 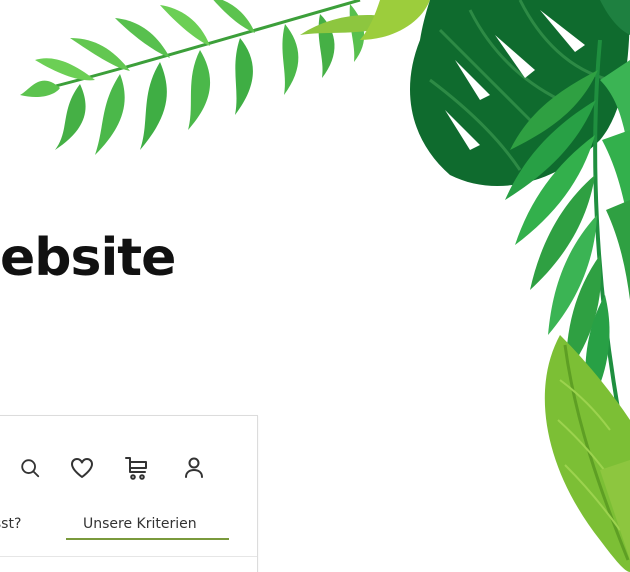 I want to click on website-preview: usst? Unsere Kriterien, so click(x=129, y=493).